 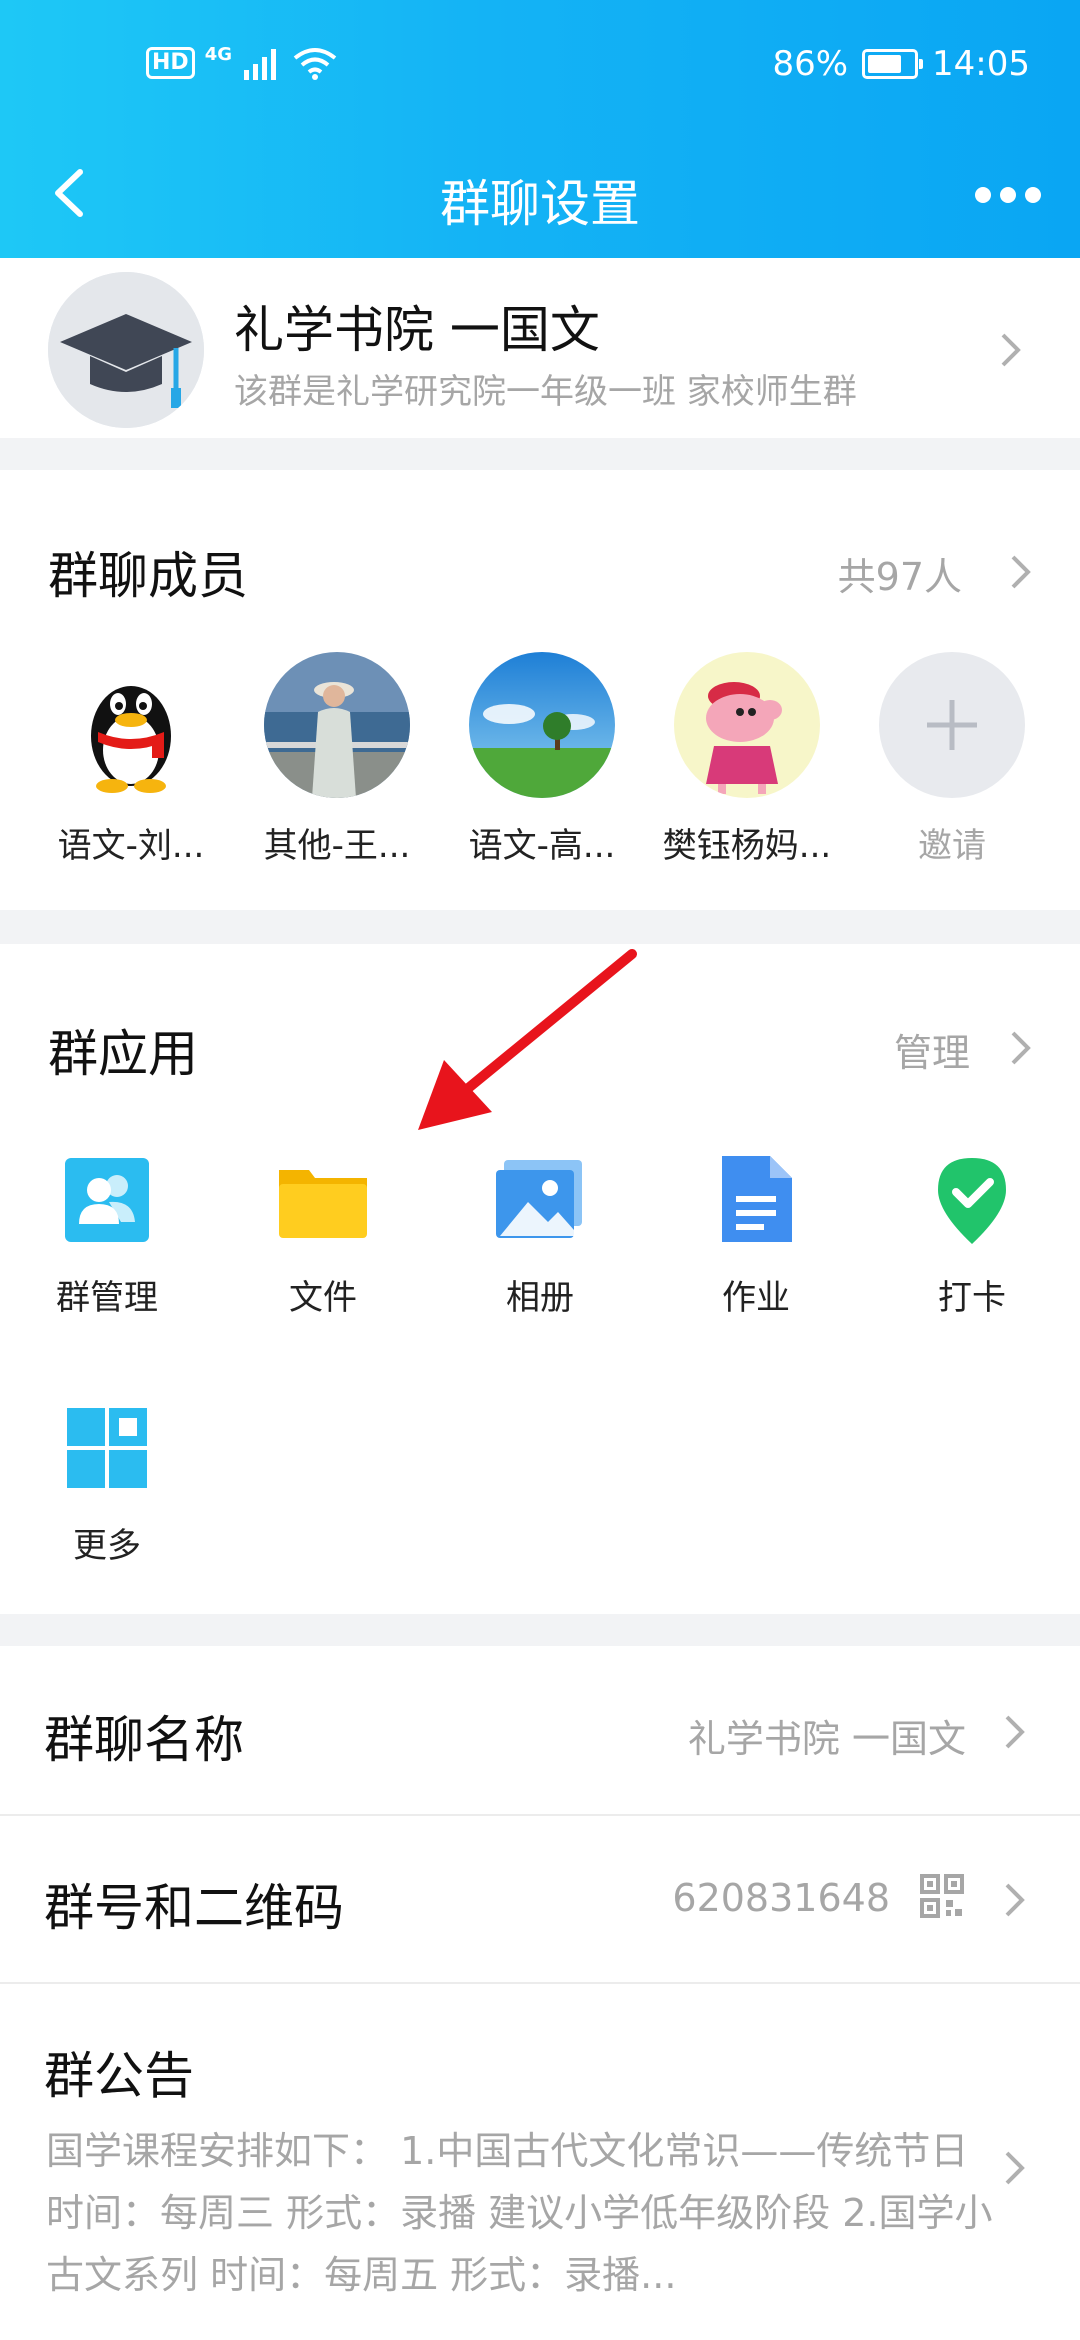 I want to click on app-files: 文件, so click(x=323, y=1235).